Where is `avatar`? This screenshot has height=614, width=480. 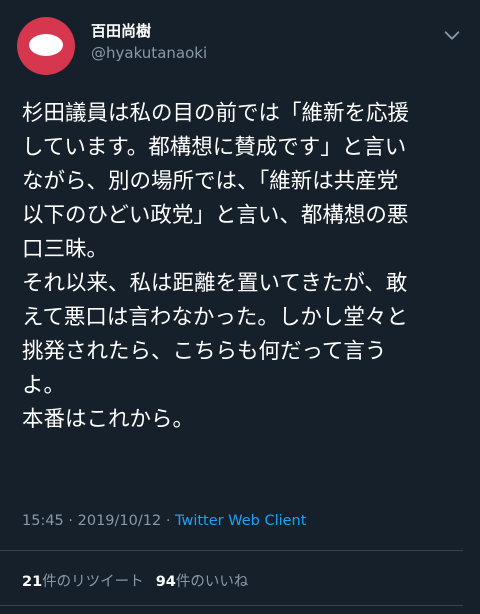
avatar is located at coordinates (46, 46).